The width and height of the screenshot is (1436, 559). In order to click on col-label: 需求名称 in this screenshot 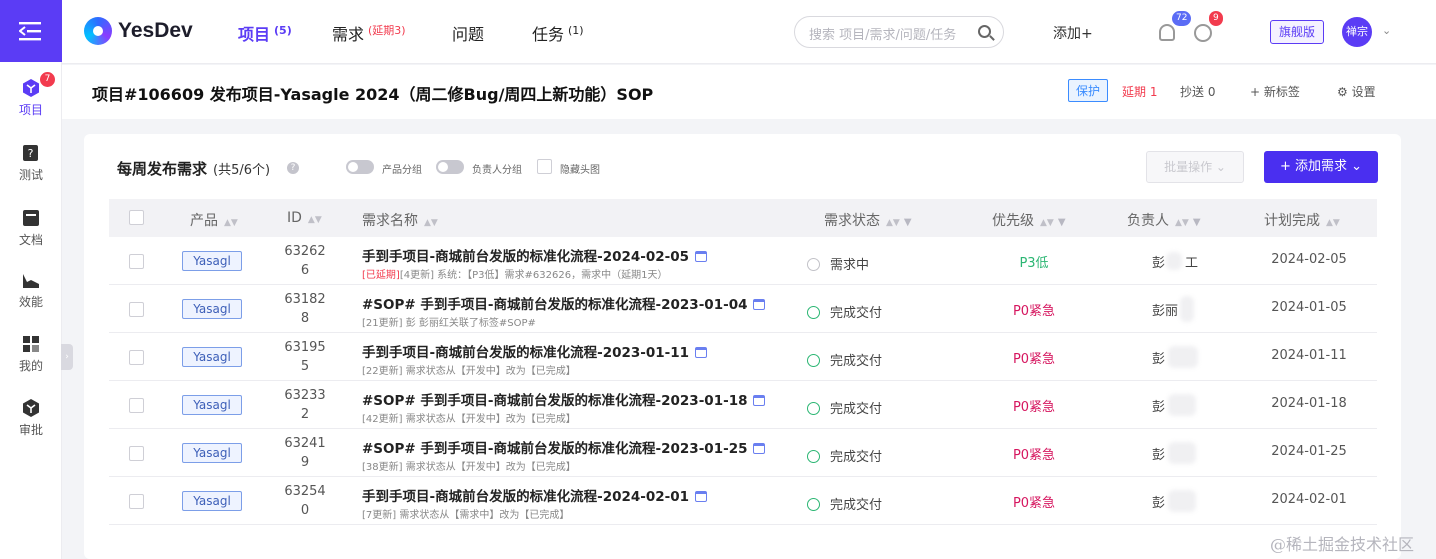, I will do `click(390, 221)`.